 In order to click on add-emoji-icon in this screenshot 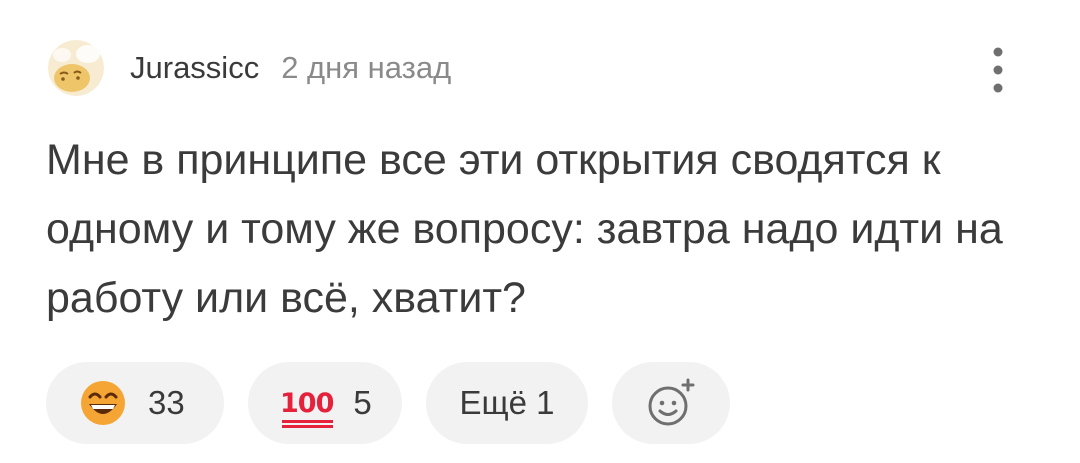, I will do `click(671, 402)`.